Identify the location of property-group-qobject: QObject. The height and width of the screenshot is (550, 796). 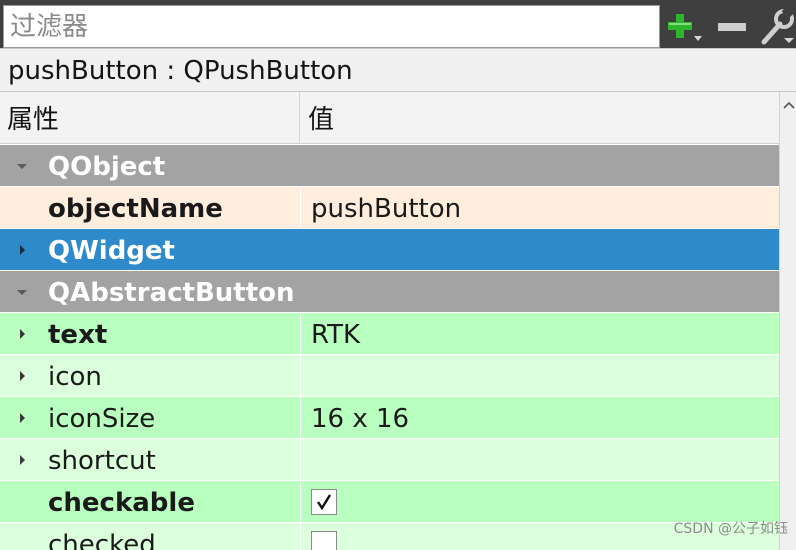
(389, 166).